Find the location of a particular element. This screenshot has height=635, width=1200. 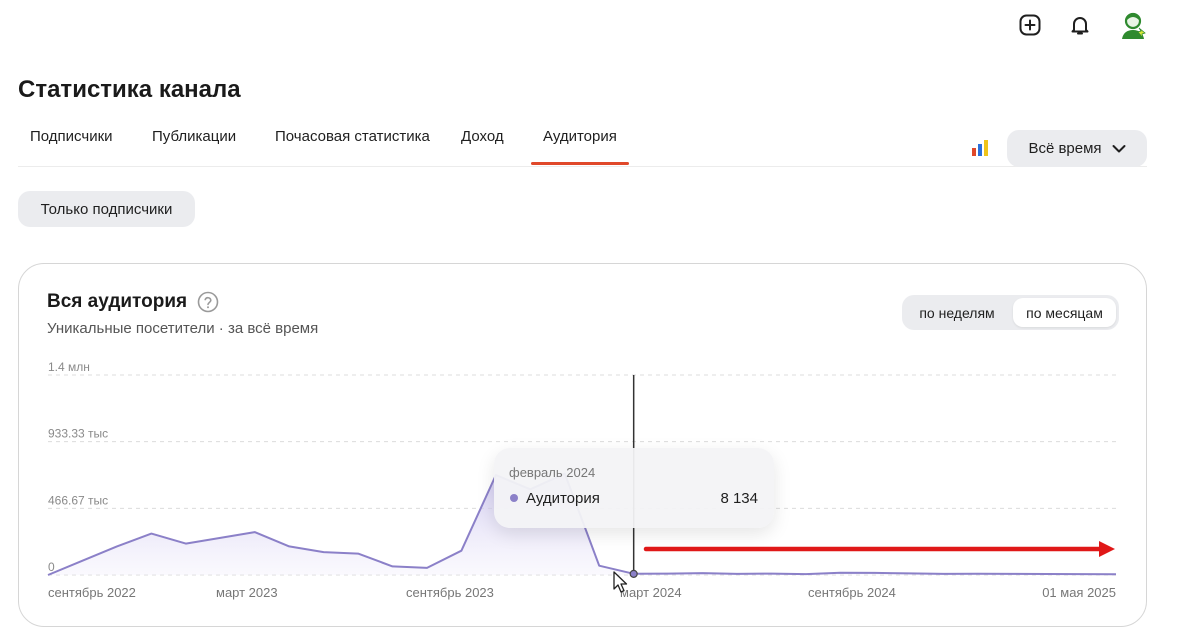

chart-y-ticks: 0466.67 тыс933.33 тыс1.4 млн is located at coordinates (78, 467).